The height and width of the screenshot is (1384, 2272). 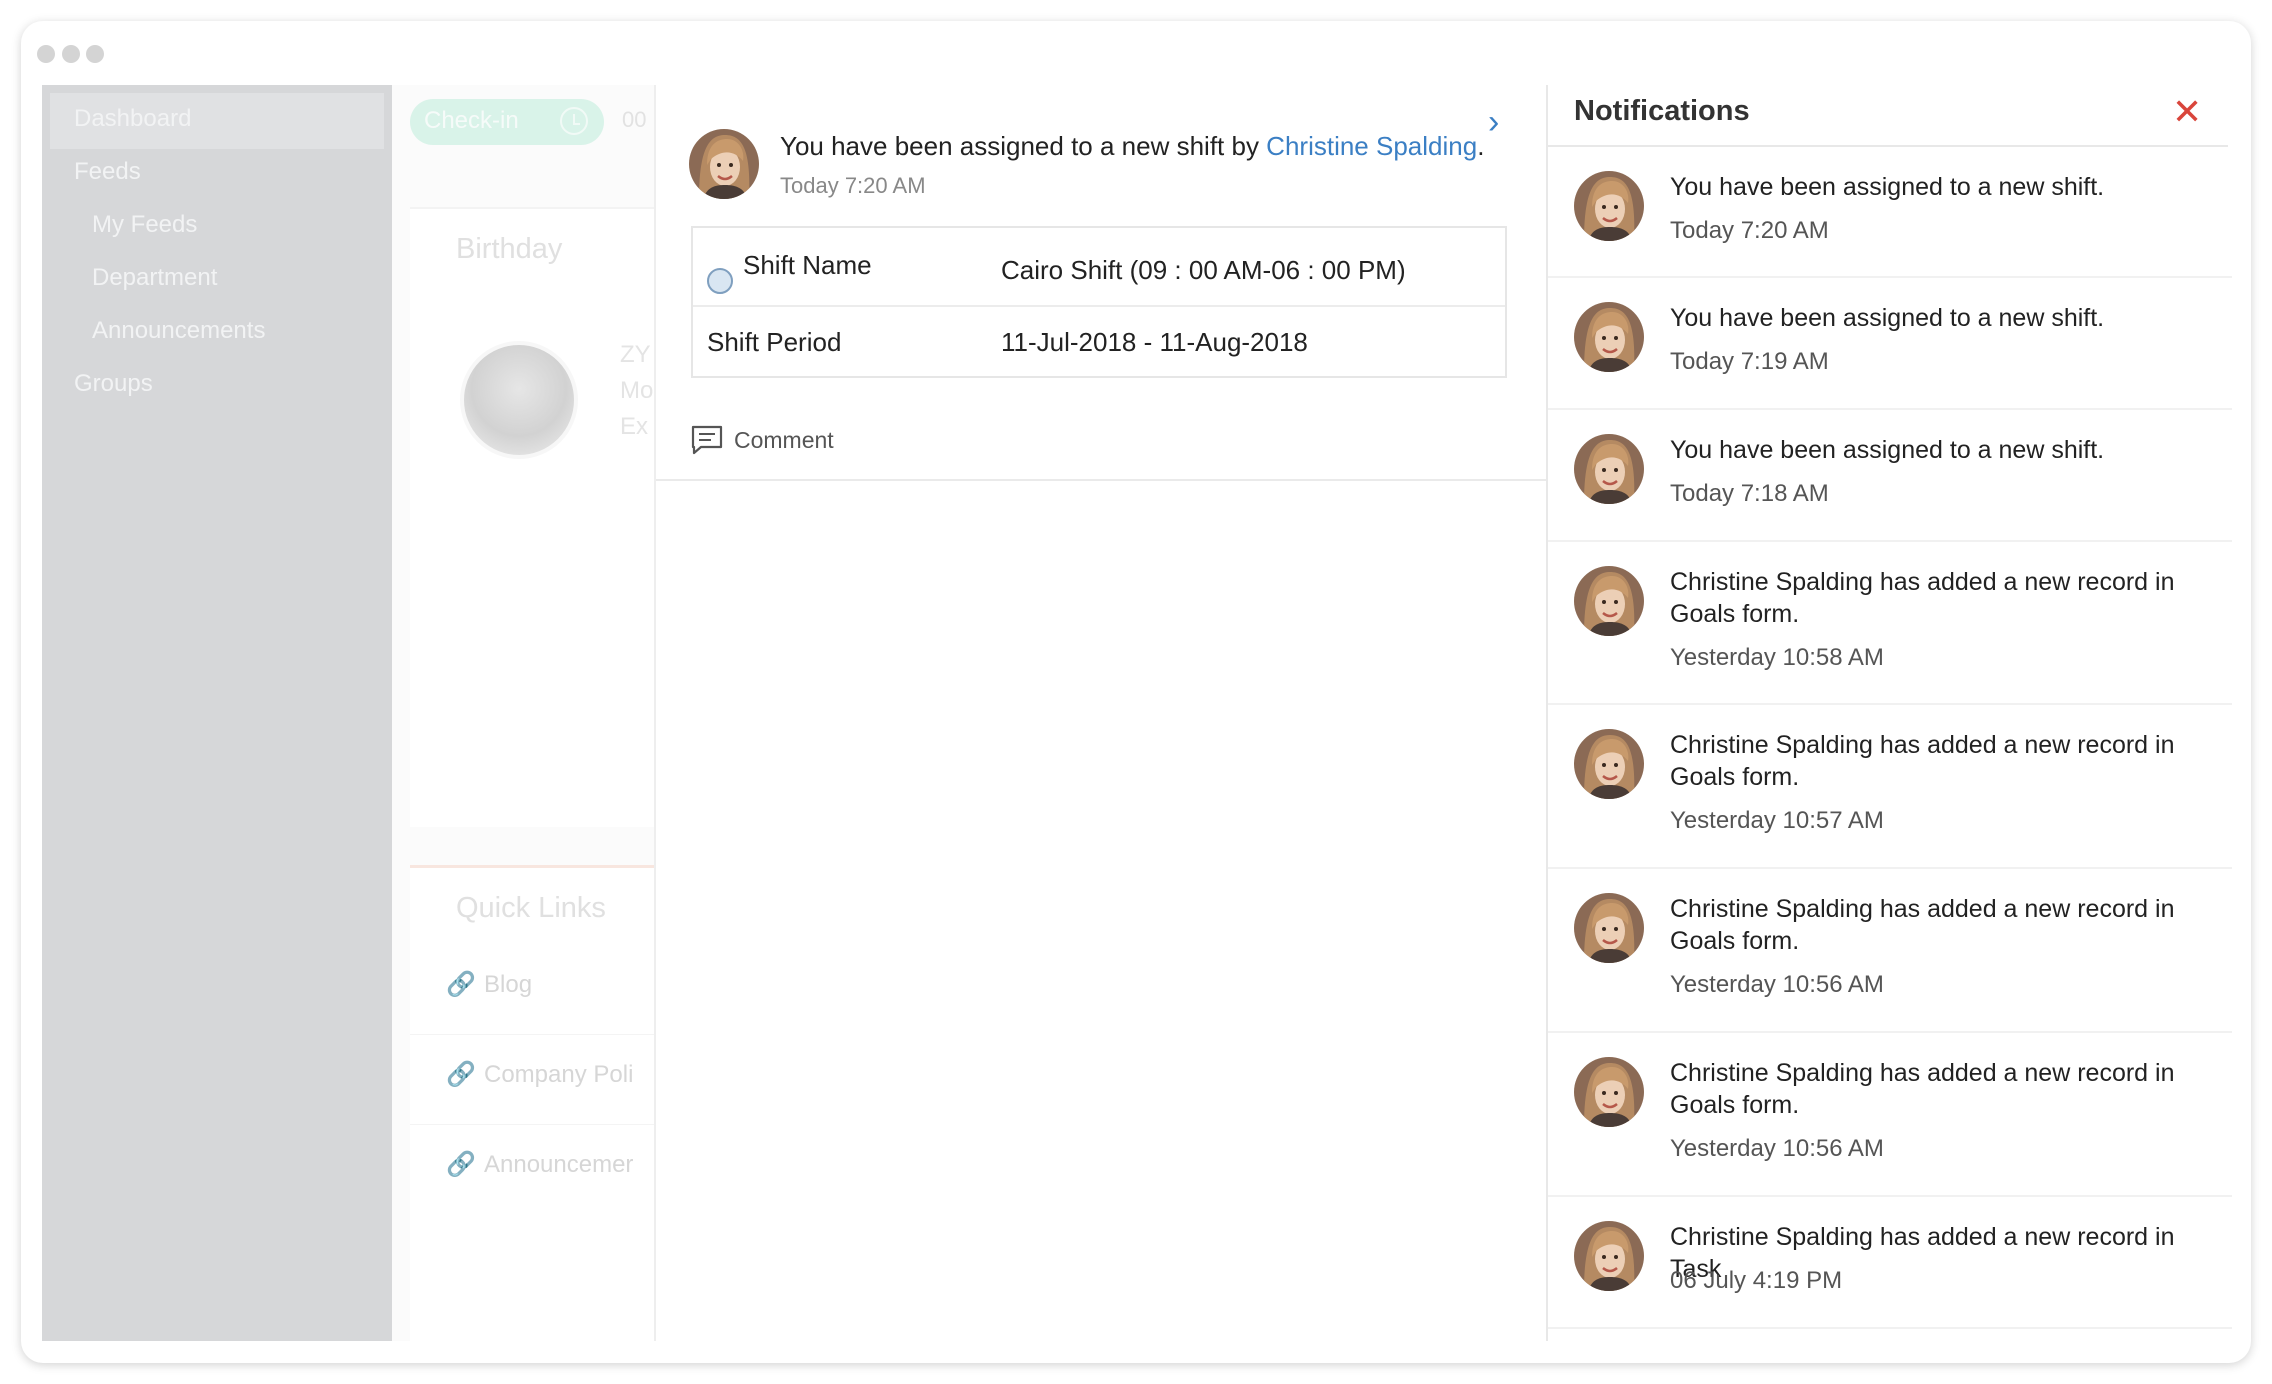 What do you see at coordinates (539, 1164) in the screenshot?
I see `quick-link-announcements: 🔗 Announcemer` at bounding box center [539, 1164].